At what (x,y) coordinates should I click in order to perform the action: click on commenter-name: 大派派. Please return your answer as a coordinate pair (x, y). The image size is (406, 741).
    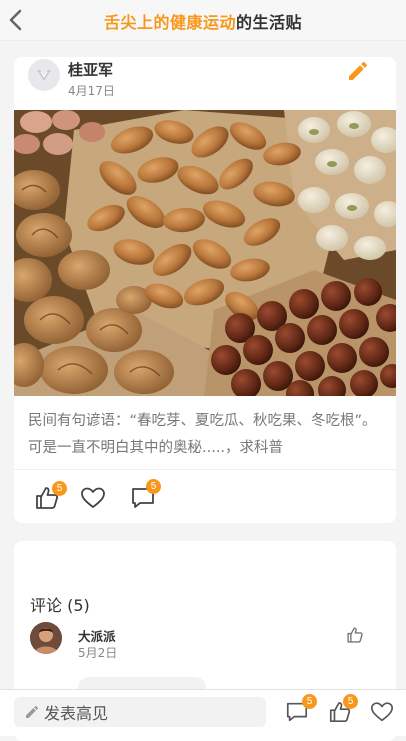
    Looking at the image, I should click on (97, 635).